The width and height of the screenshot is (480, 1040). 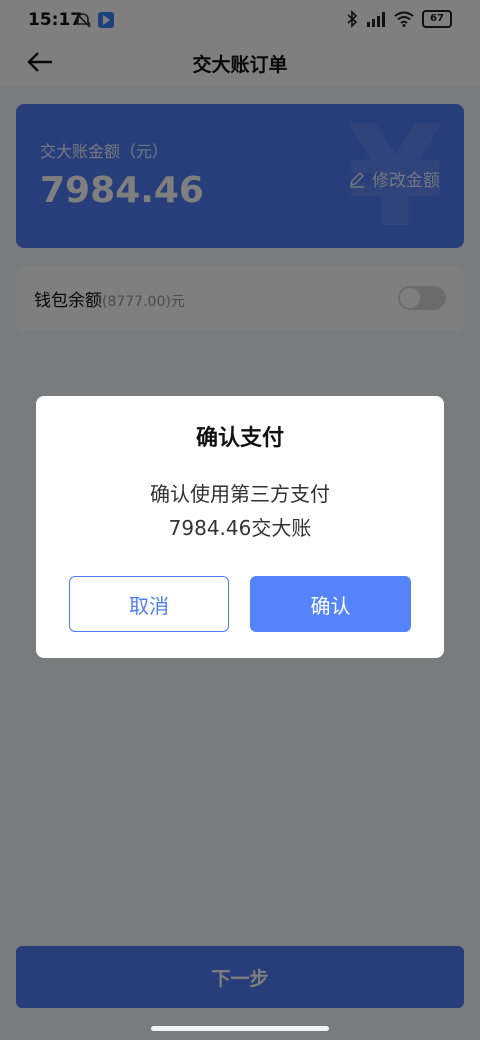 I want to click on home-indicator, so click(x=240, y=1028).